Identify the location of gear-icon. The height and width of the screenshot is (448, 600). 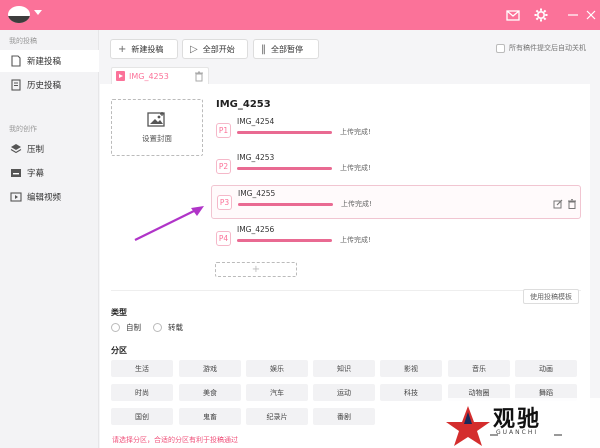
(541, 15).